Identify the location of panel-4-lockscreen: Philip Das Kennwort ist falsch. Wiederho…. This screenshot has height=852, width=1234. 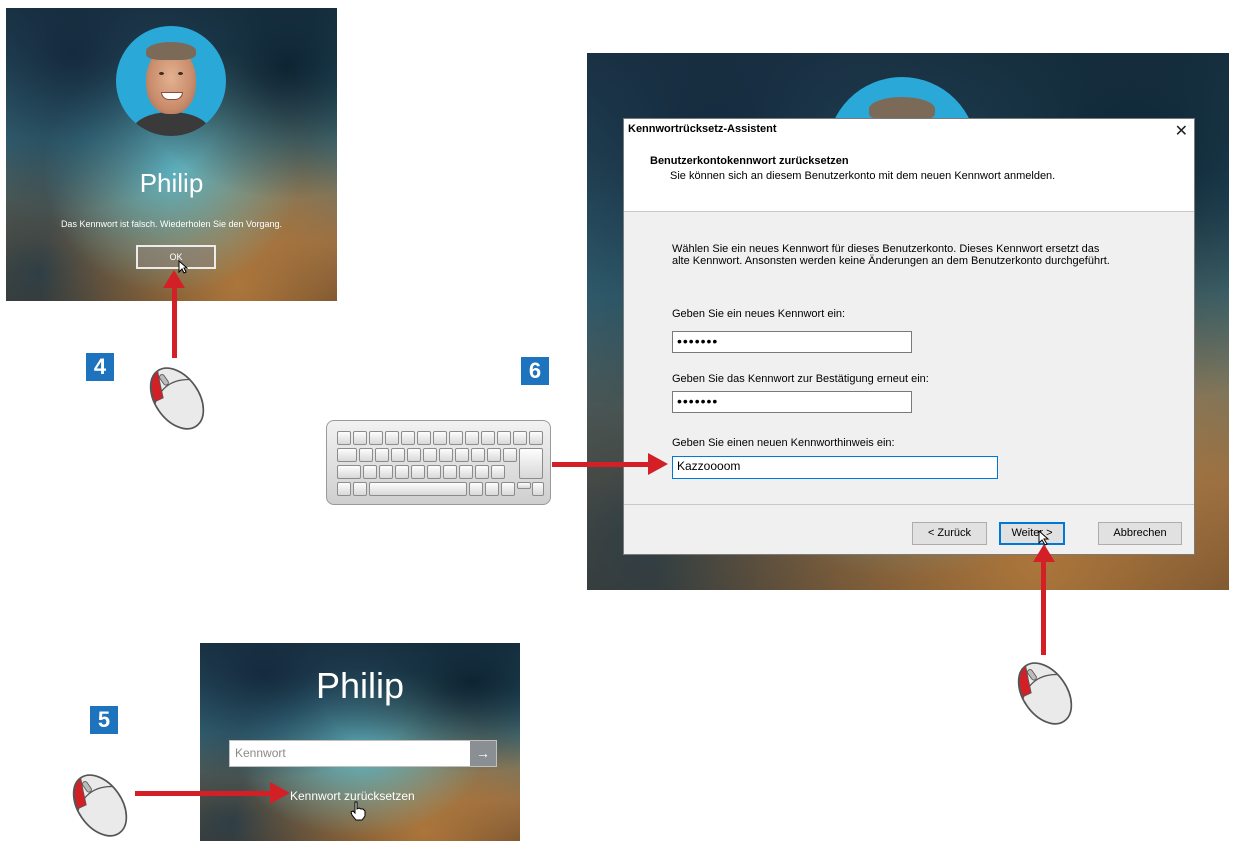
(171, 154).